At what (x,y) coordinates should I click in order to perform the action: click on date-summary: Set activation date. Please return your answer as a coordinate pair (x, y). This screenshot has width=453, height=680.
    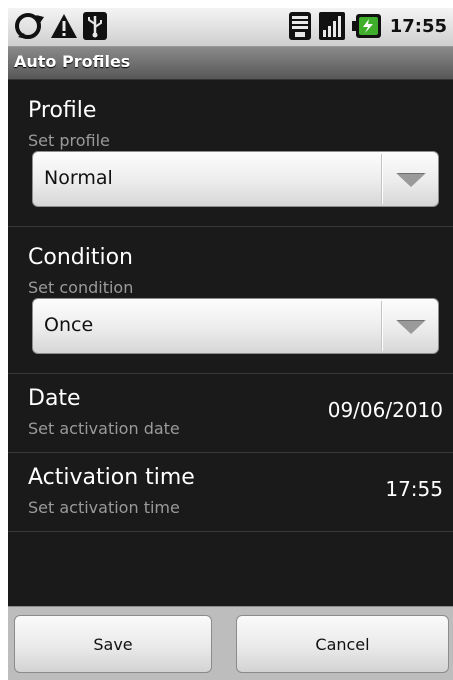
    Looking at the image, I should click on (104, 428).